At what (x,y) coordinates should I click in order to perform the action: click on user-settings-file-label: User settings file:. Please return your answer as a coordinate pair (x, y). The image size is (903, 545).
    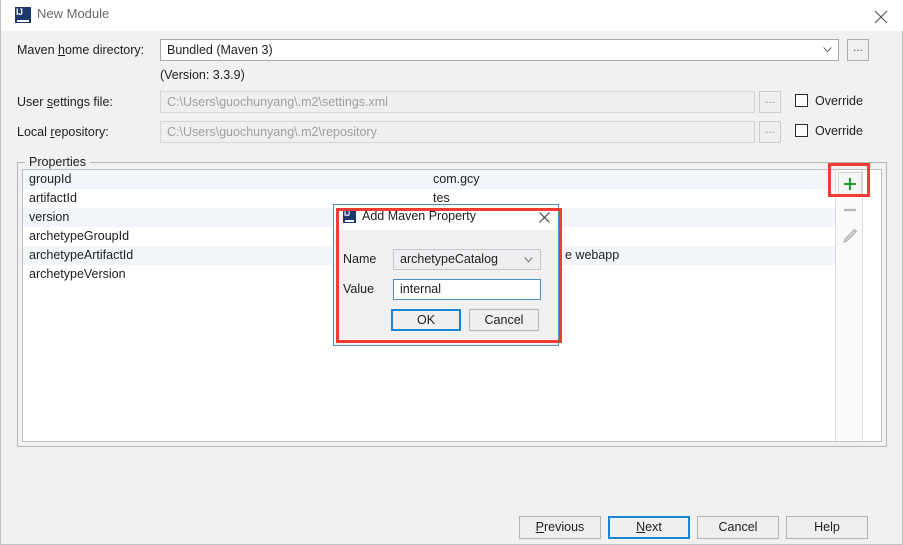
    Looking at the image, I should click on (65, 102).